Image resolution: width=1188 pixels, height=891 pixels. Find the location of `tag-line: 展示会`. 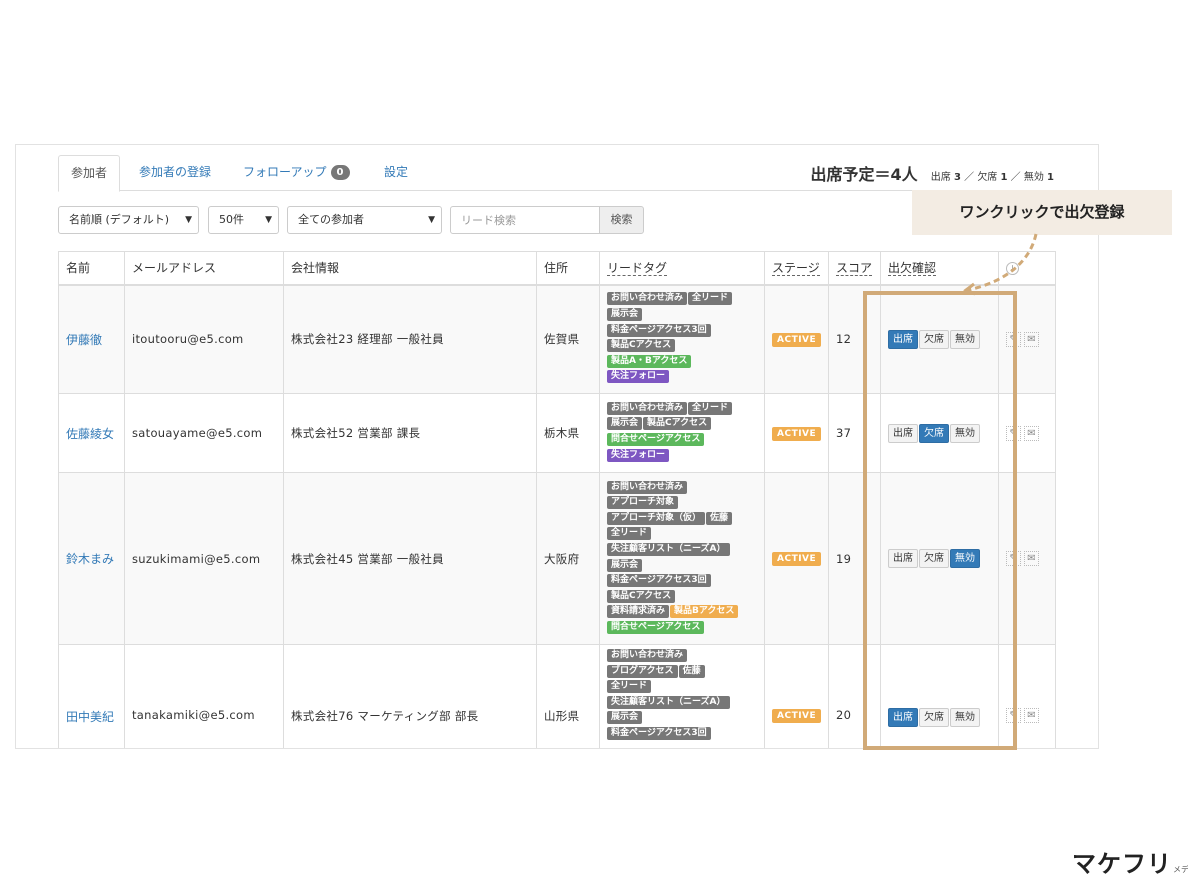

tag-line: 展示会 is located at coordinates (685, 719).